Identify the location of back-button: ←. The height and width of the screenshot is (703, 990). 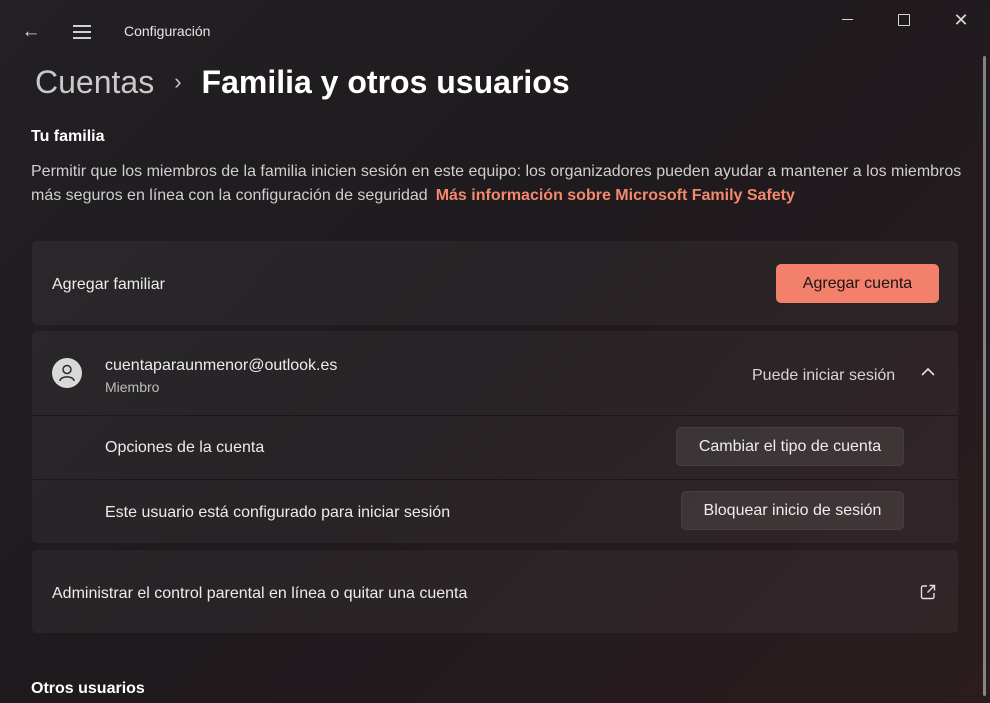
(31, 32).